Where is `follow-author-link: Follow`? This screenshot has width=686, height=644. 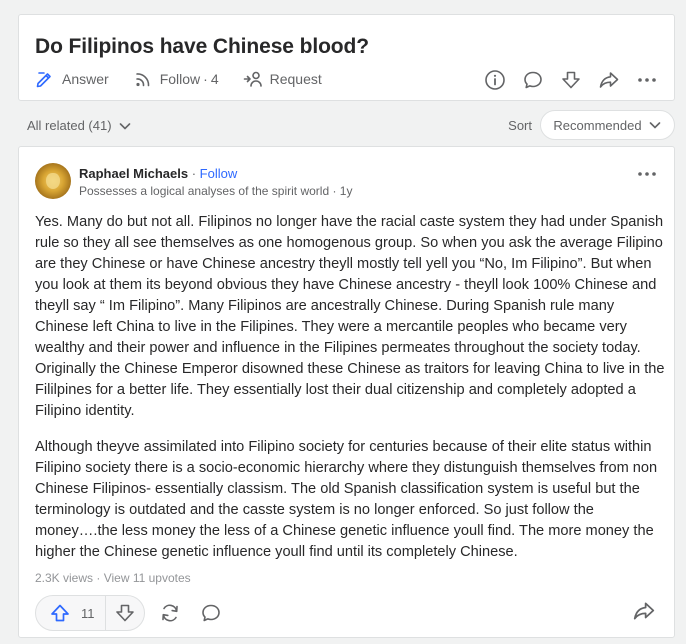
follow-author-link: Follow is located at coordinates (219, 173).